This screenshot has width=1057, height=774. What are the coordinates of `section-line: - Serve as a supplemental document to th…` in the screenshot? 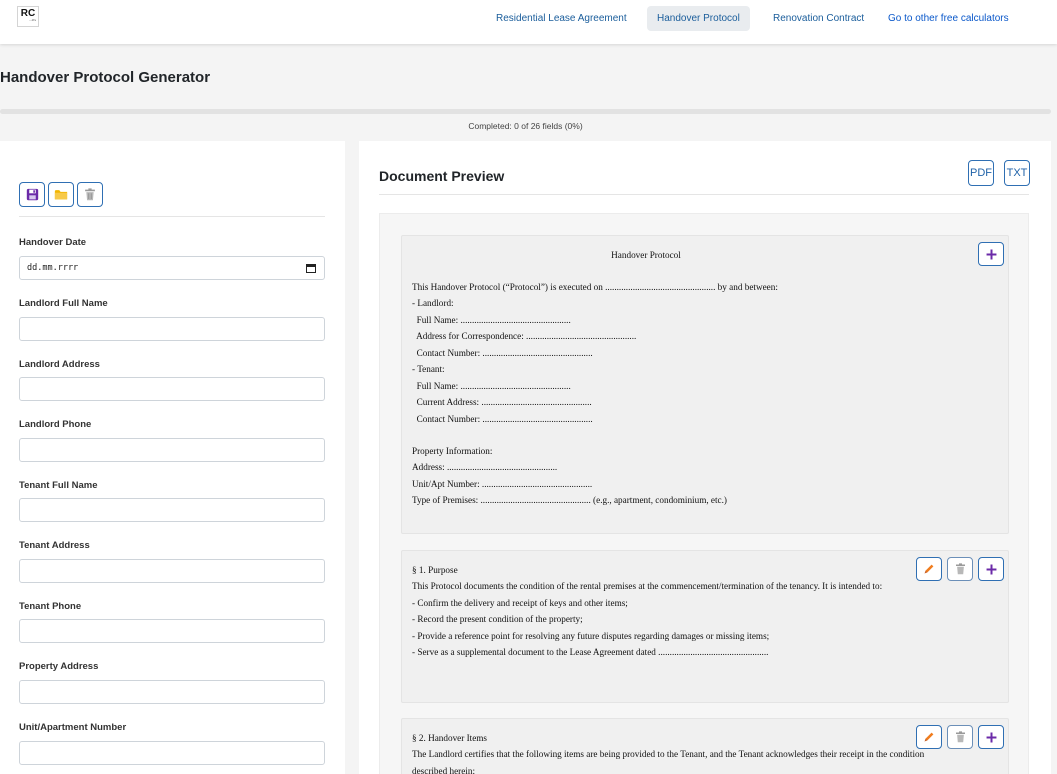 It's located at (590, 652).